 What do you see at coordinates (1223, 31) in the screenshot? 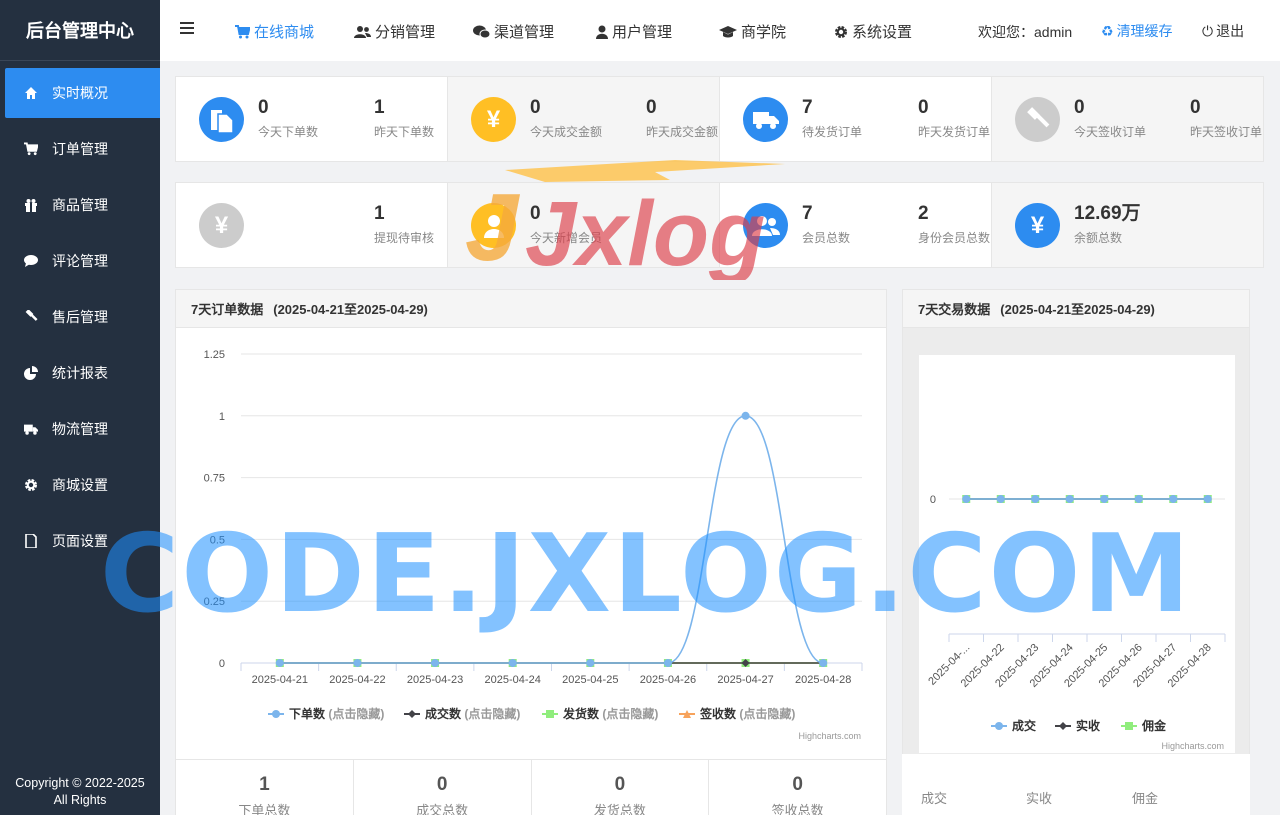
I see `logout-button: ⏻ 退出` at bounding box center [1223, 31].